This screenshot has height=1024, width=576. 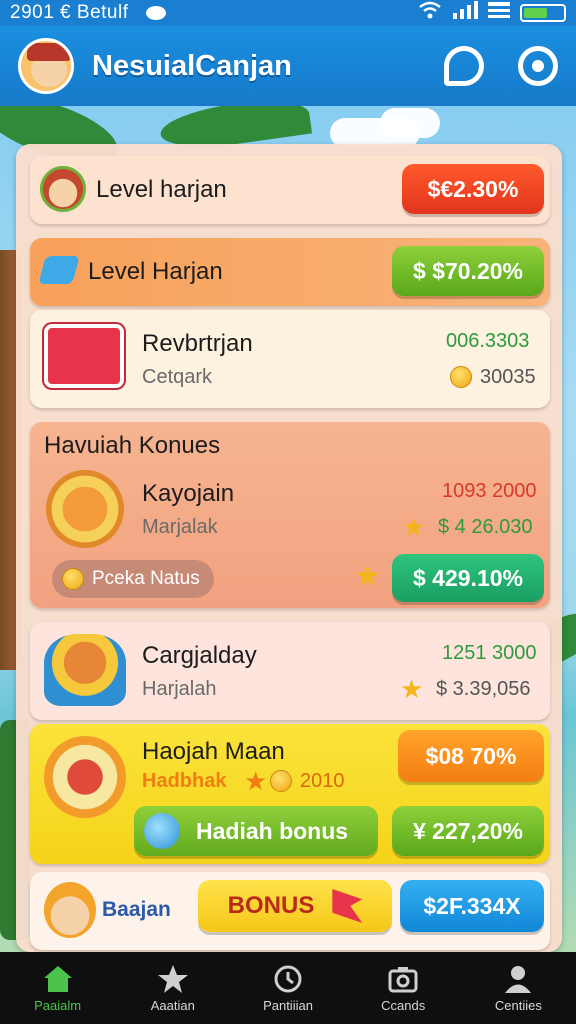 What do you see at coordinates (538, 66) in the screenshot?
I see `settings-icon` at bounding box center [538, 66].